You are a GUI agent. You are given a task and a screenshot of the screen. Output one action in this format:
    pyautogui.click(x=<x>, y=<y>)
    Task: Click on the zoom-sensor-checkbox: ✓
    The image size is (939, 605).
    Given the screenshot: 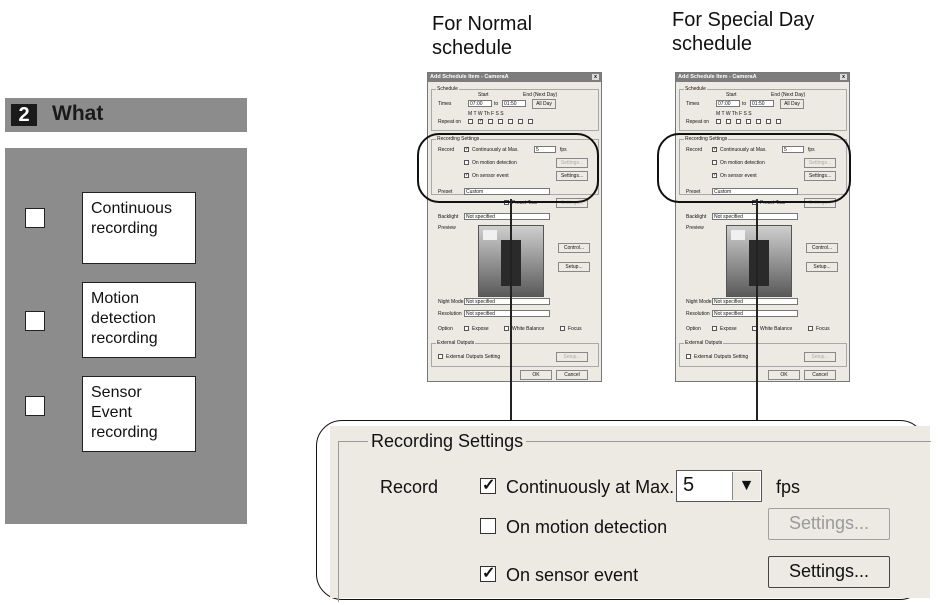 What is the action you would take?
    pyautogui.click(x=488, y=573)
    